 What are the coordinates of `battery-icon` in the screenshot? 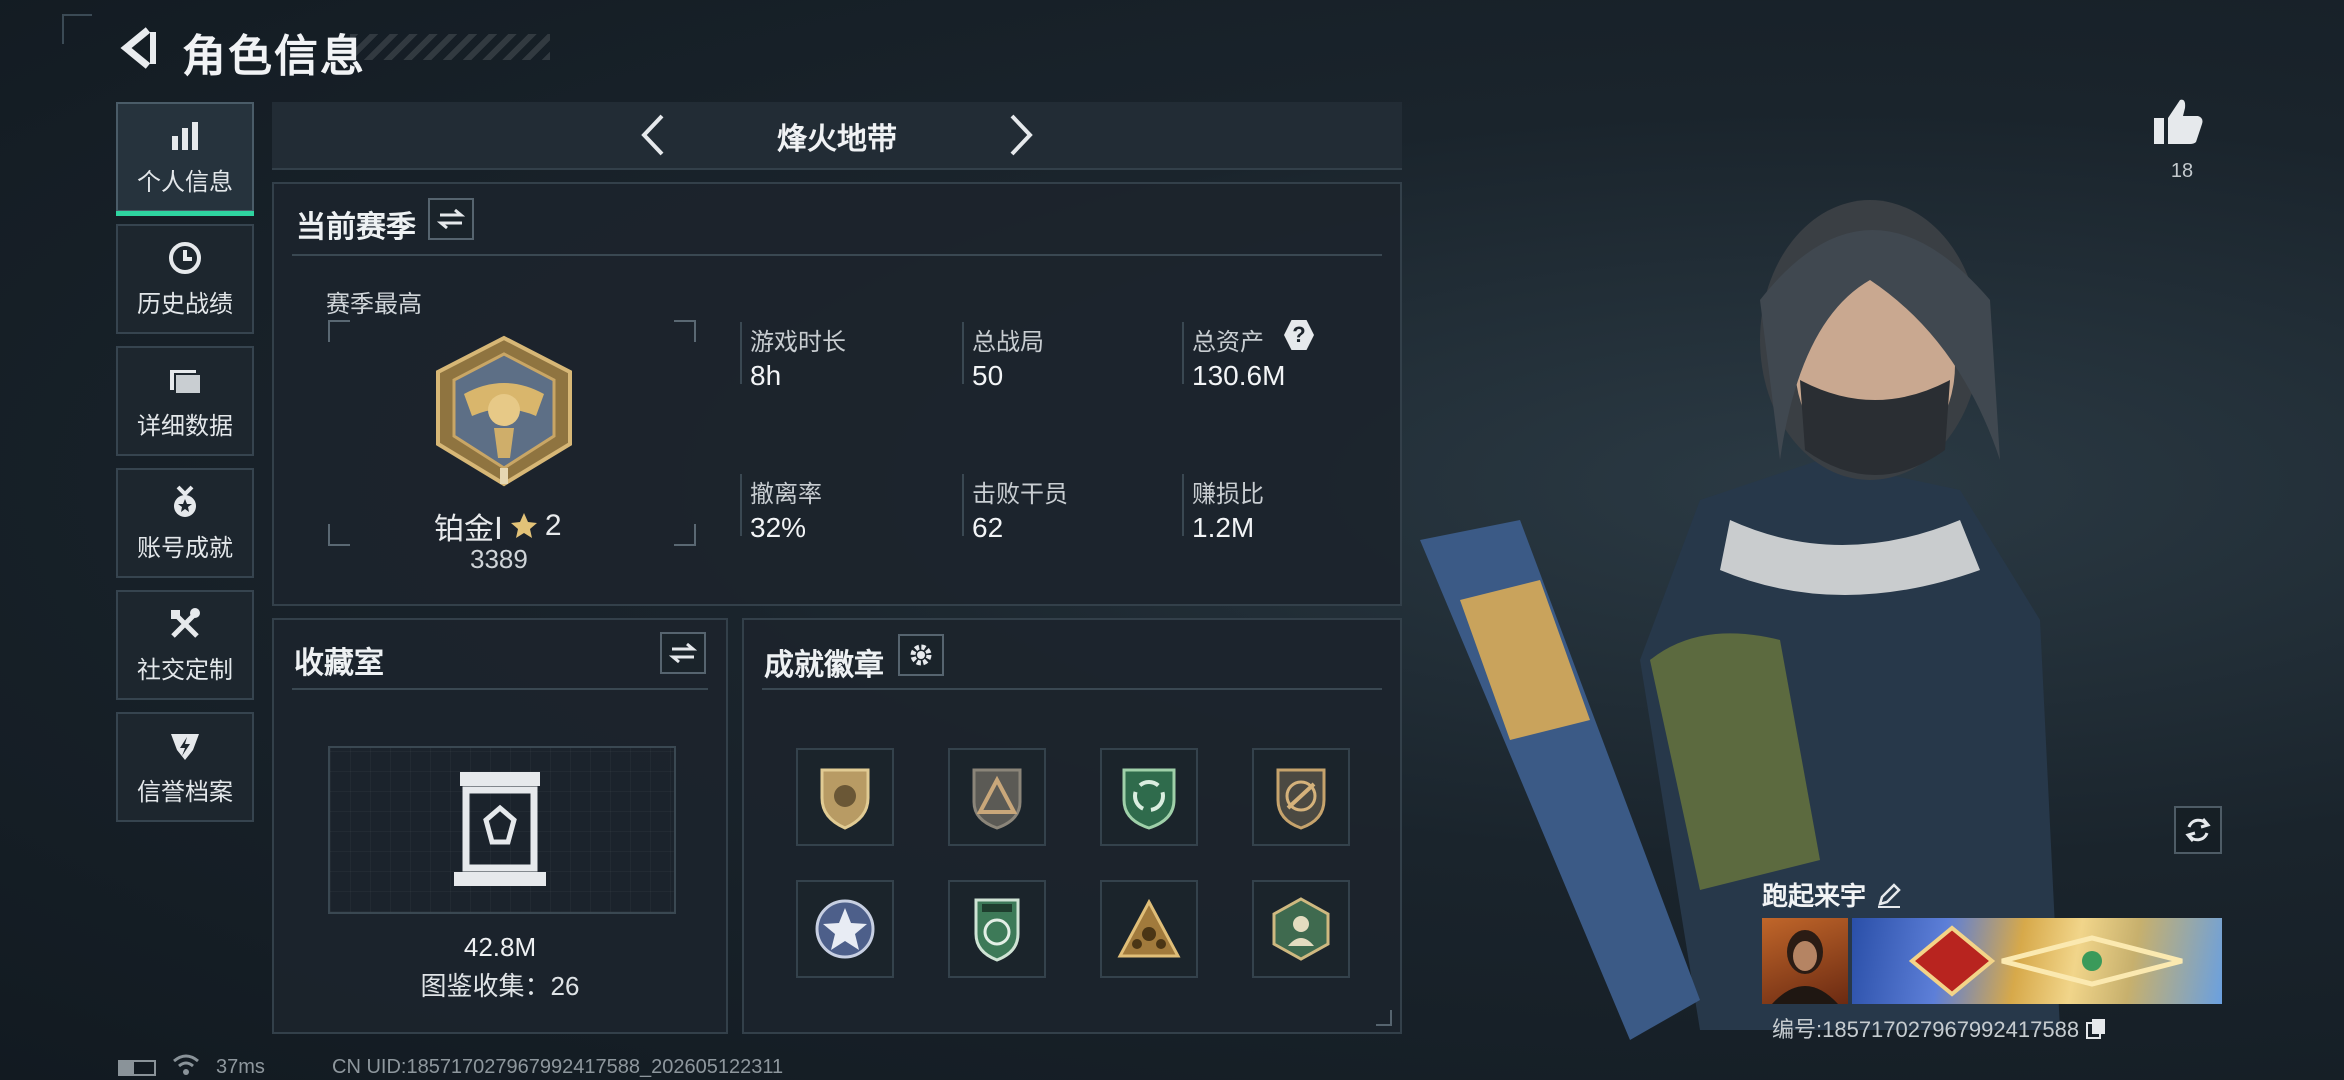 It's located at (137, 1068).